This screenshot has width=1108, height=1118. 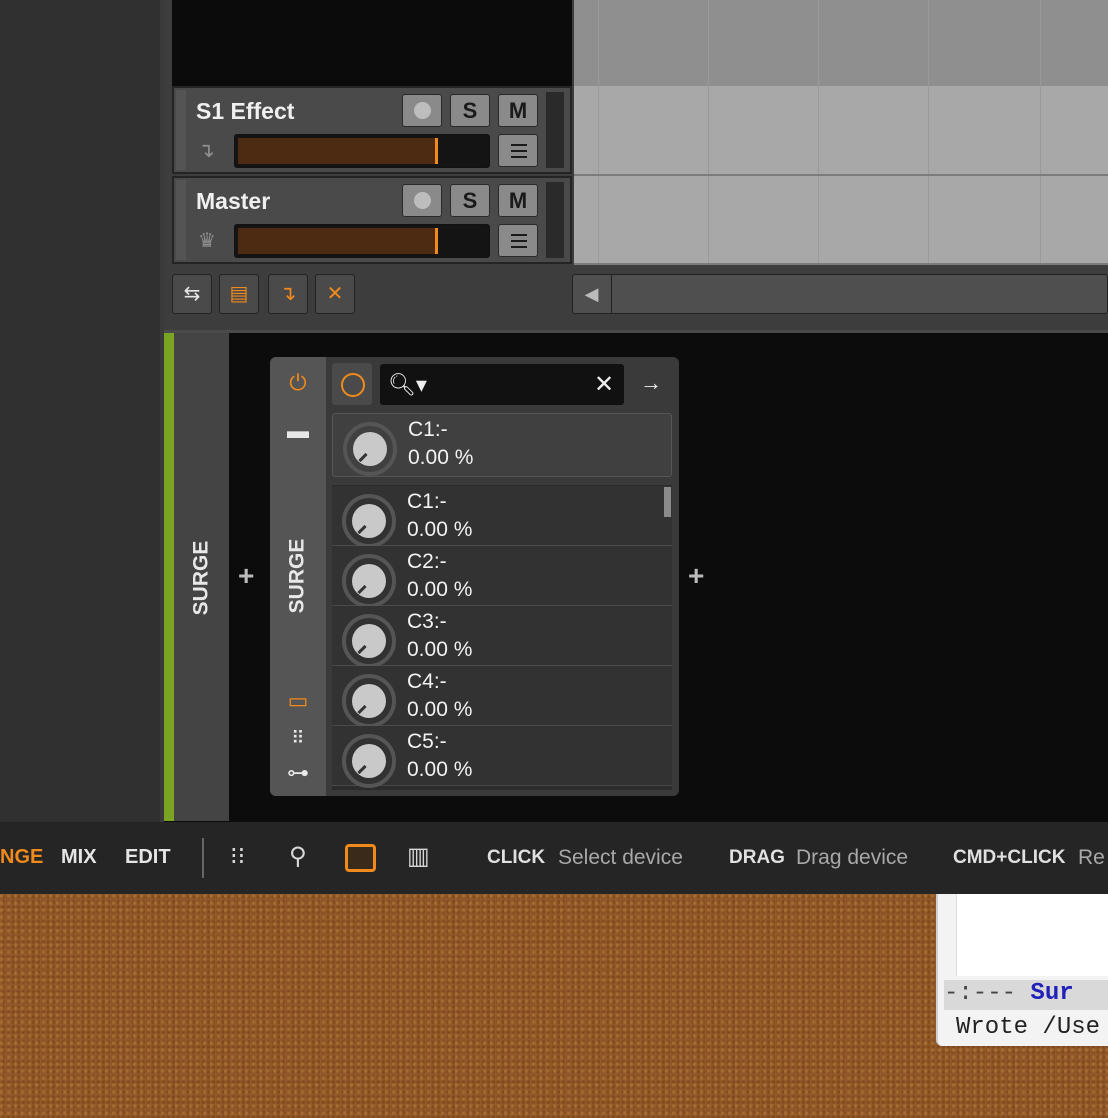 I want to click on mixer-icon: ▥, so click(x=418, y=856).